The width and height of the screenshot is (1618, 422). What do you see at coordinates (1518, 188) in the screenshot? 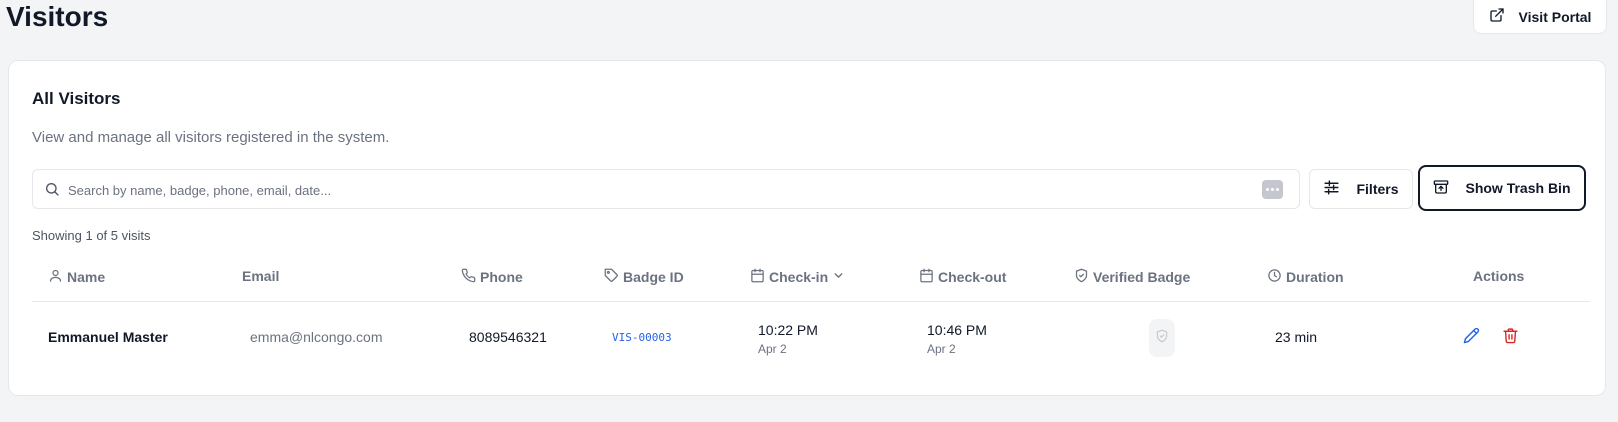
I see `show-trash-bin-label: Show Trash Bin` at bounding box center [1518, 188].